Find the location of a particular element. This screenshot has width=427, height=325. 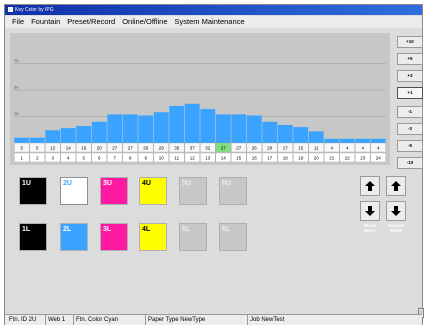

menu-fountain: Fountain is located at coordinates (45, 21).